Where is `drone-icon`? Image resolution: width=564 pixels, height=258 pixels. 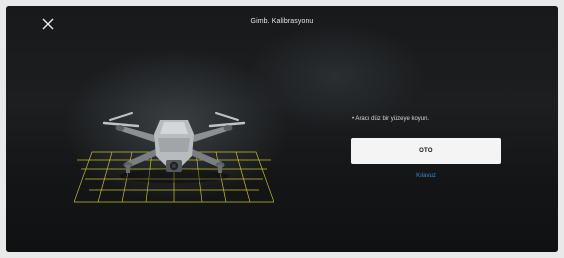
drone-icon is located at coordinates (174, 147).